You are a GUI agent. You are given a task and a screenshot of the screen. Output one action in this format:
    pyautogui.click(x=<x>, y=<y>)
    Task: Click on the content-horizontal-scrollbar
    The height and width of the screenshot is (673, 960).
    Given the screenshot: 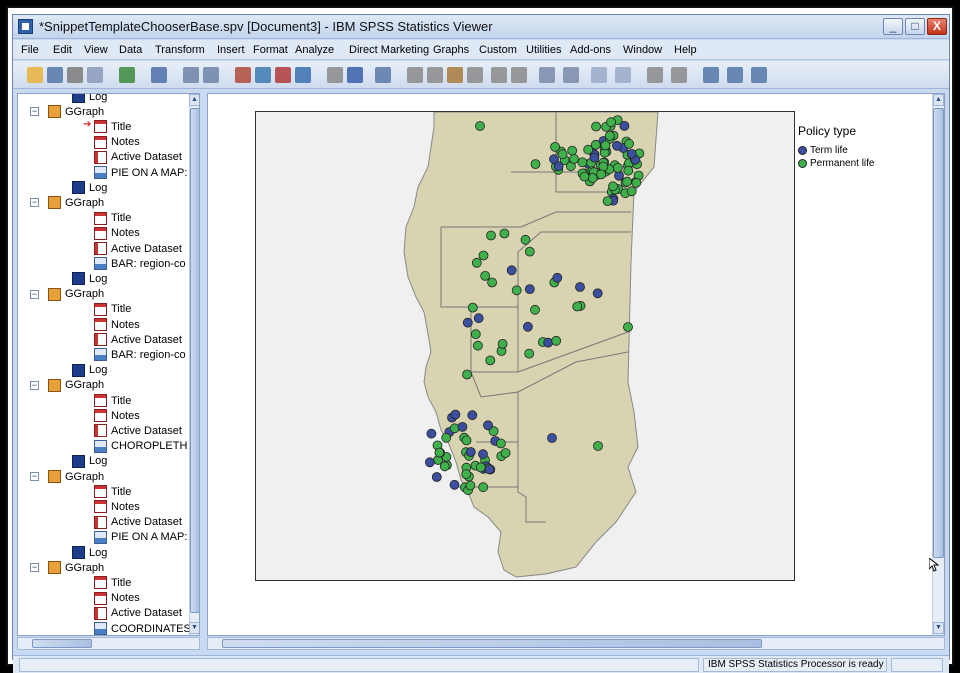 What is the action you would take?
    pyautogui.click(x=576, y=643)
    